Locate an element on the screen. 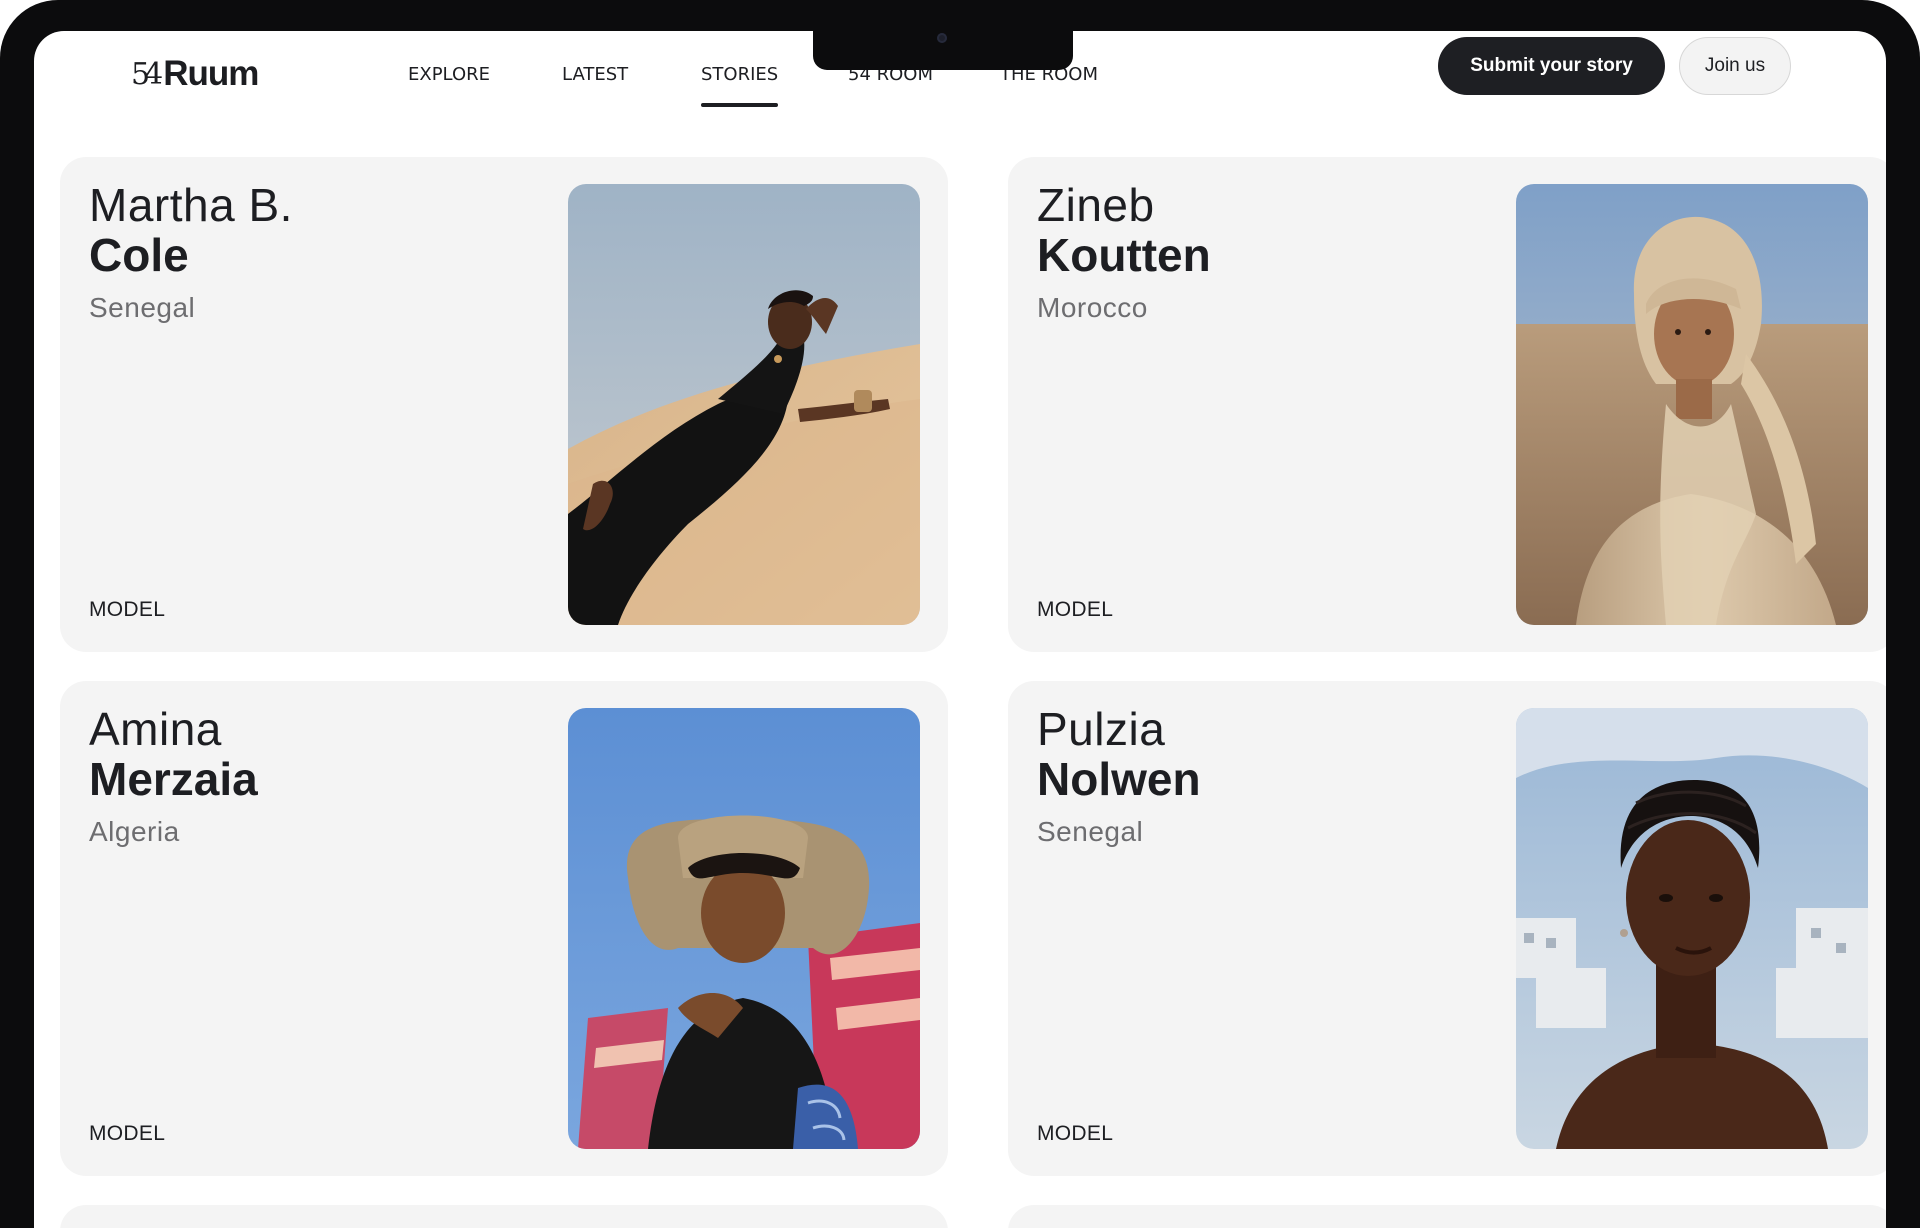  site-logo: 54 Ruum is located at coordinates (195, 74).